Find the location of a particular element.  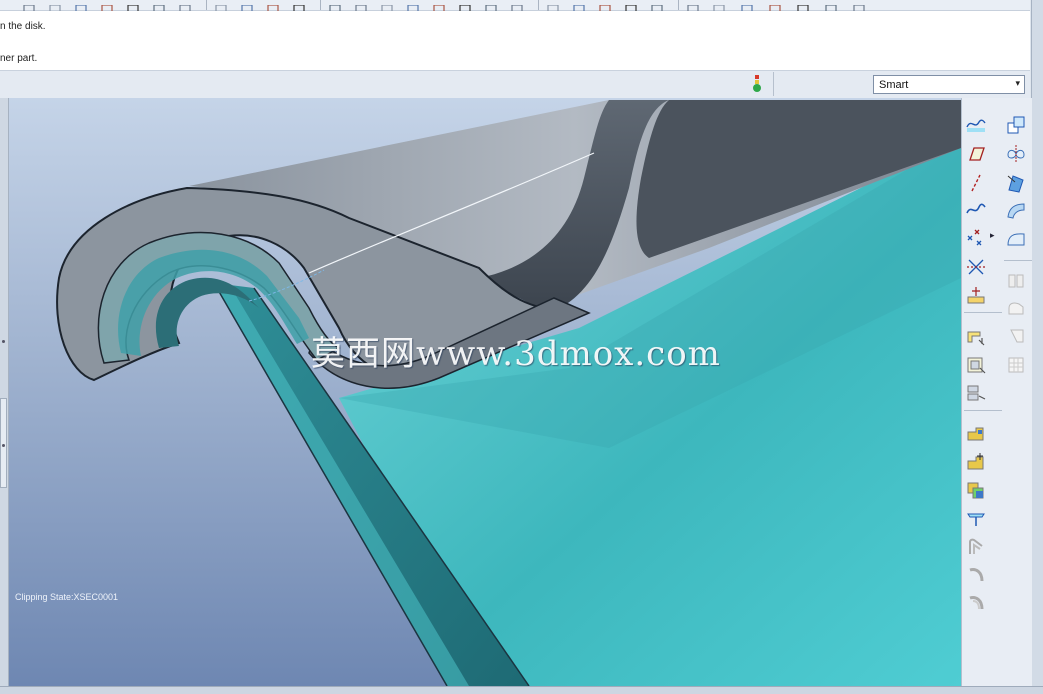

vertical-scrollbar is located at coordinates (1037, 343).